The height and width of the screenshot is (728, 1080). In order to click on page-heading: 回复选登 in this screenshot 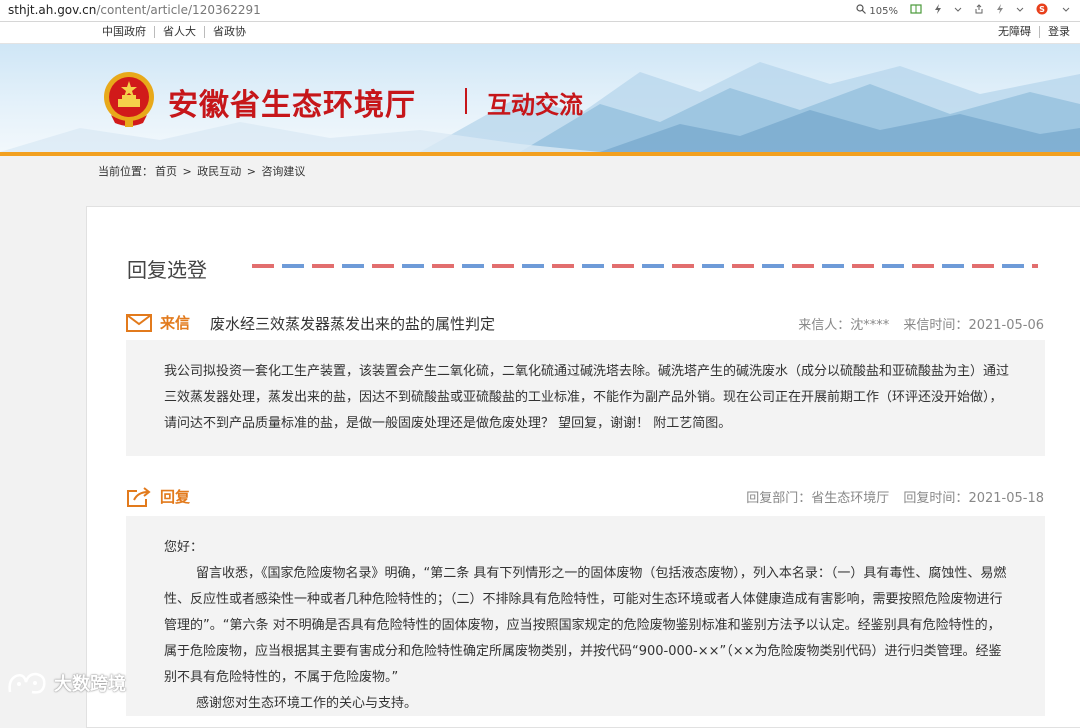, I will do `click(167, 270)`.